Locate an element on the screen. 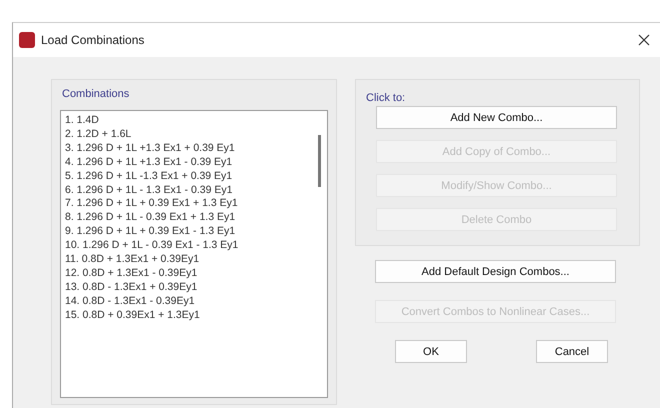 The image size is (660, 408). list-item: 2. 1.2D + 1.6L is located at coordinates (188, 135).